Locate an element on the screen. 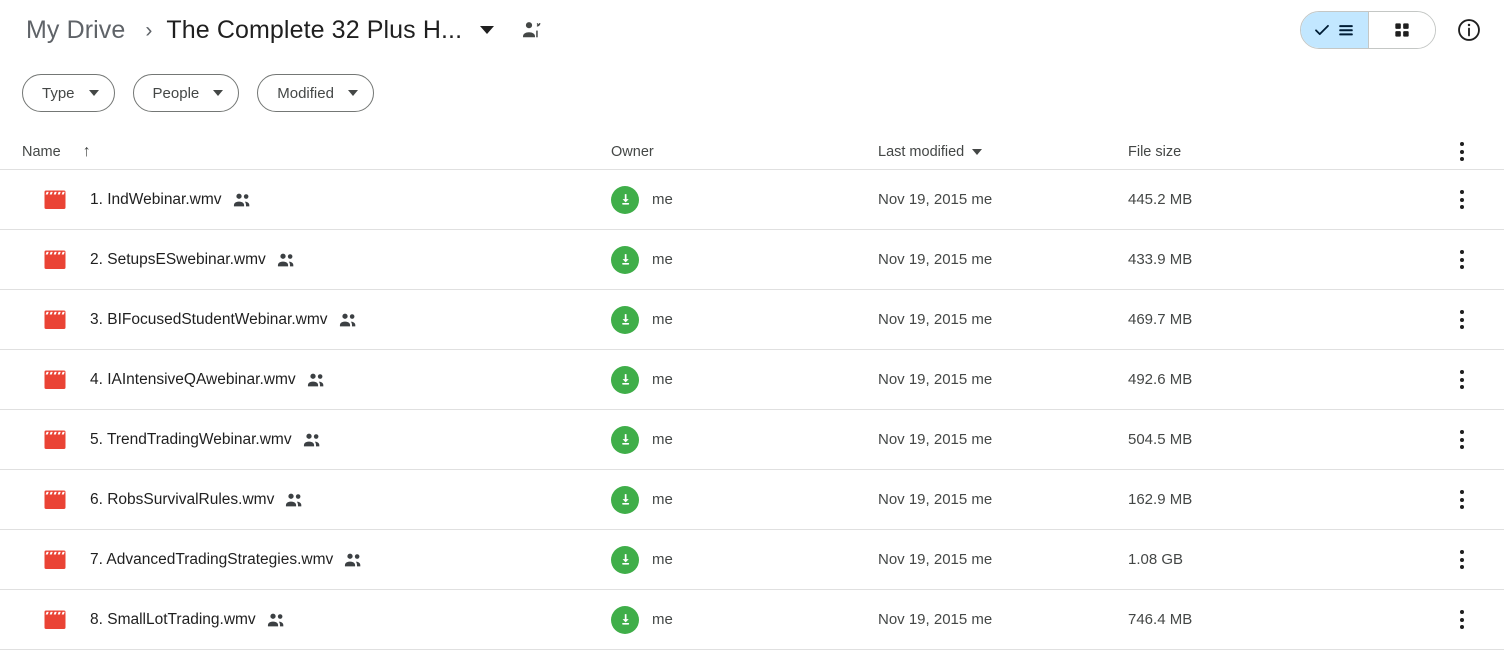  file-name-cell: 2. SetupsESwebinar.wmv is located at coordinates (316, 260).